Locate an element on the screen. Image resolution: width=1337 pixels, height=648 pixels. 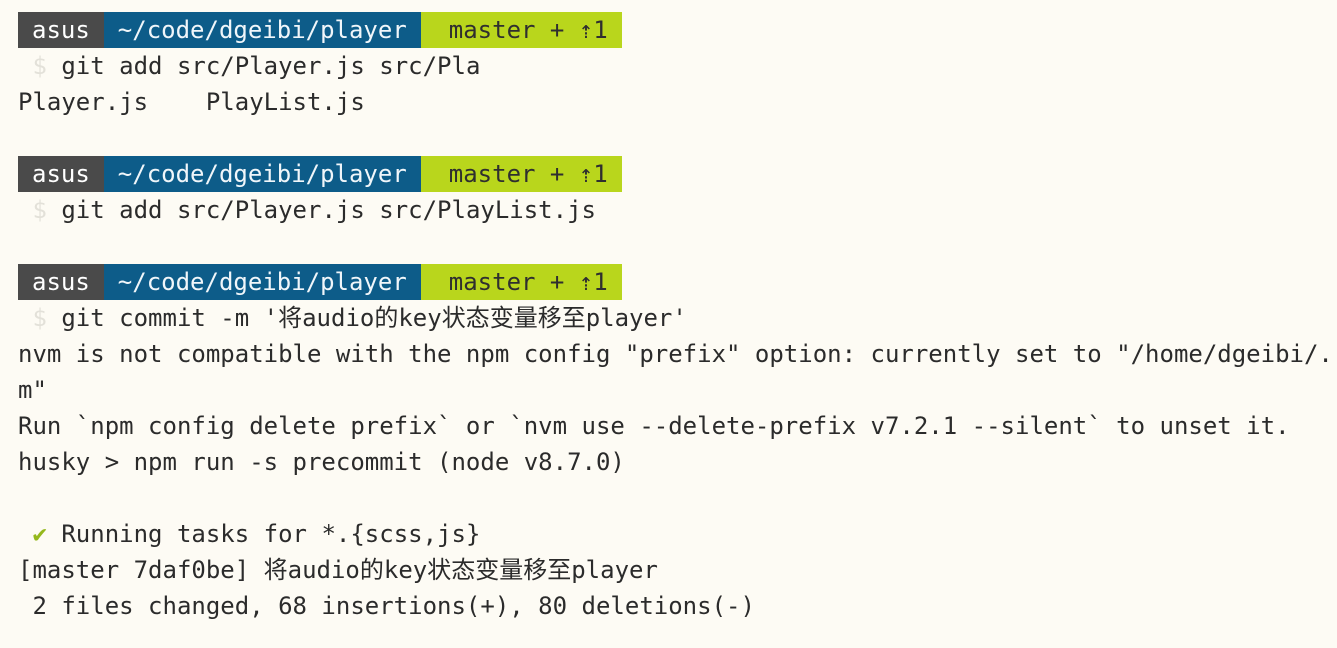
command-line: $ git commit -m '将audio的key状态变量移至player' is located at coordinates (673, 318).